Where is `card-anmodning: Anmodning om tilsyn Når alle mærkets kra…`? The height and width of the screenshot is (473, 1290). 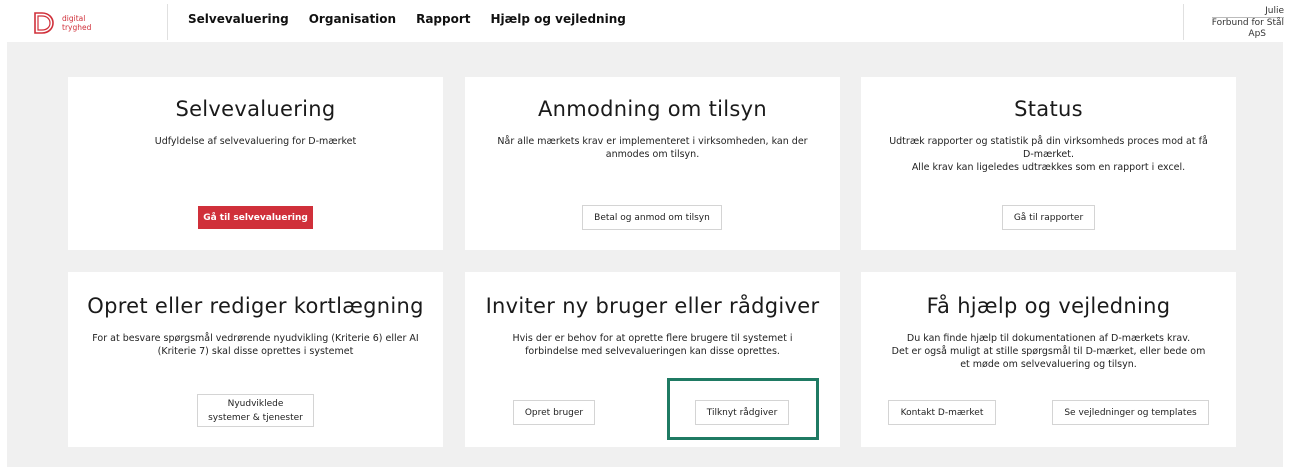 card-anmodning: Anmodning om tilsyn Når alle mærkets kra… is located at coordinates (652, 163).